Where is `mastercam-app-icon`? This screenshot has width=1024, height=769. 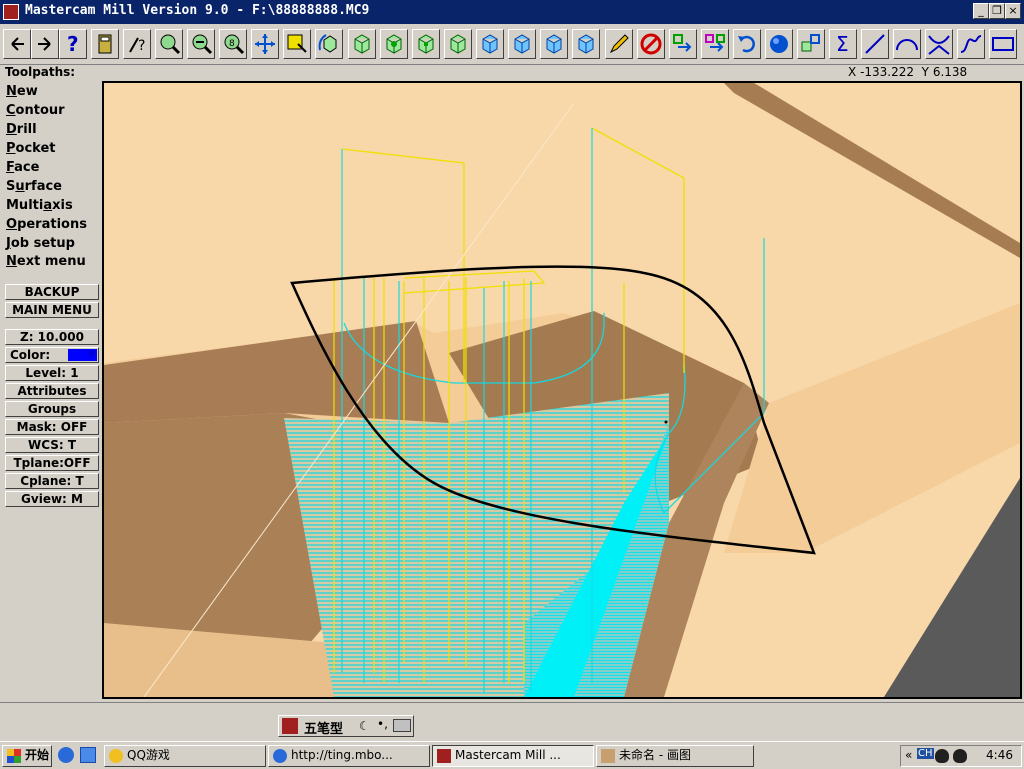
mastercam-app-icon is located at coordinates (11, 12).